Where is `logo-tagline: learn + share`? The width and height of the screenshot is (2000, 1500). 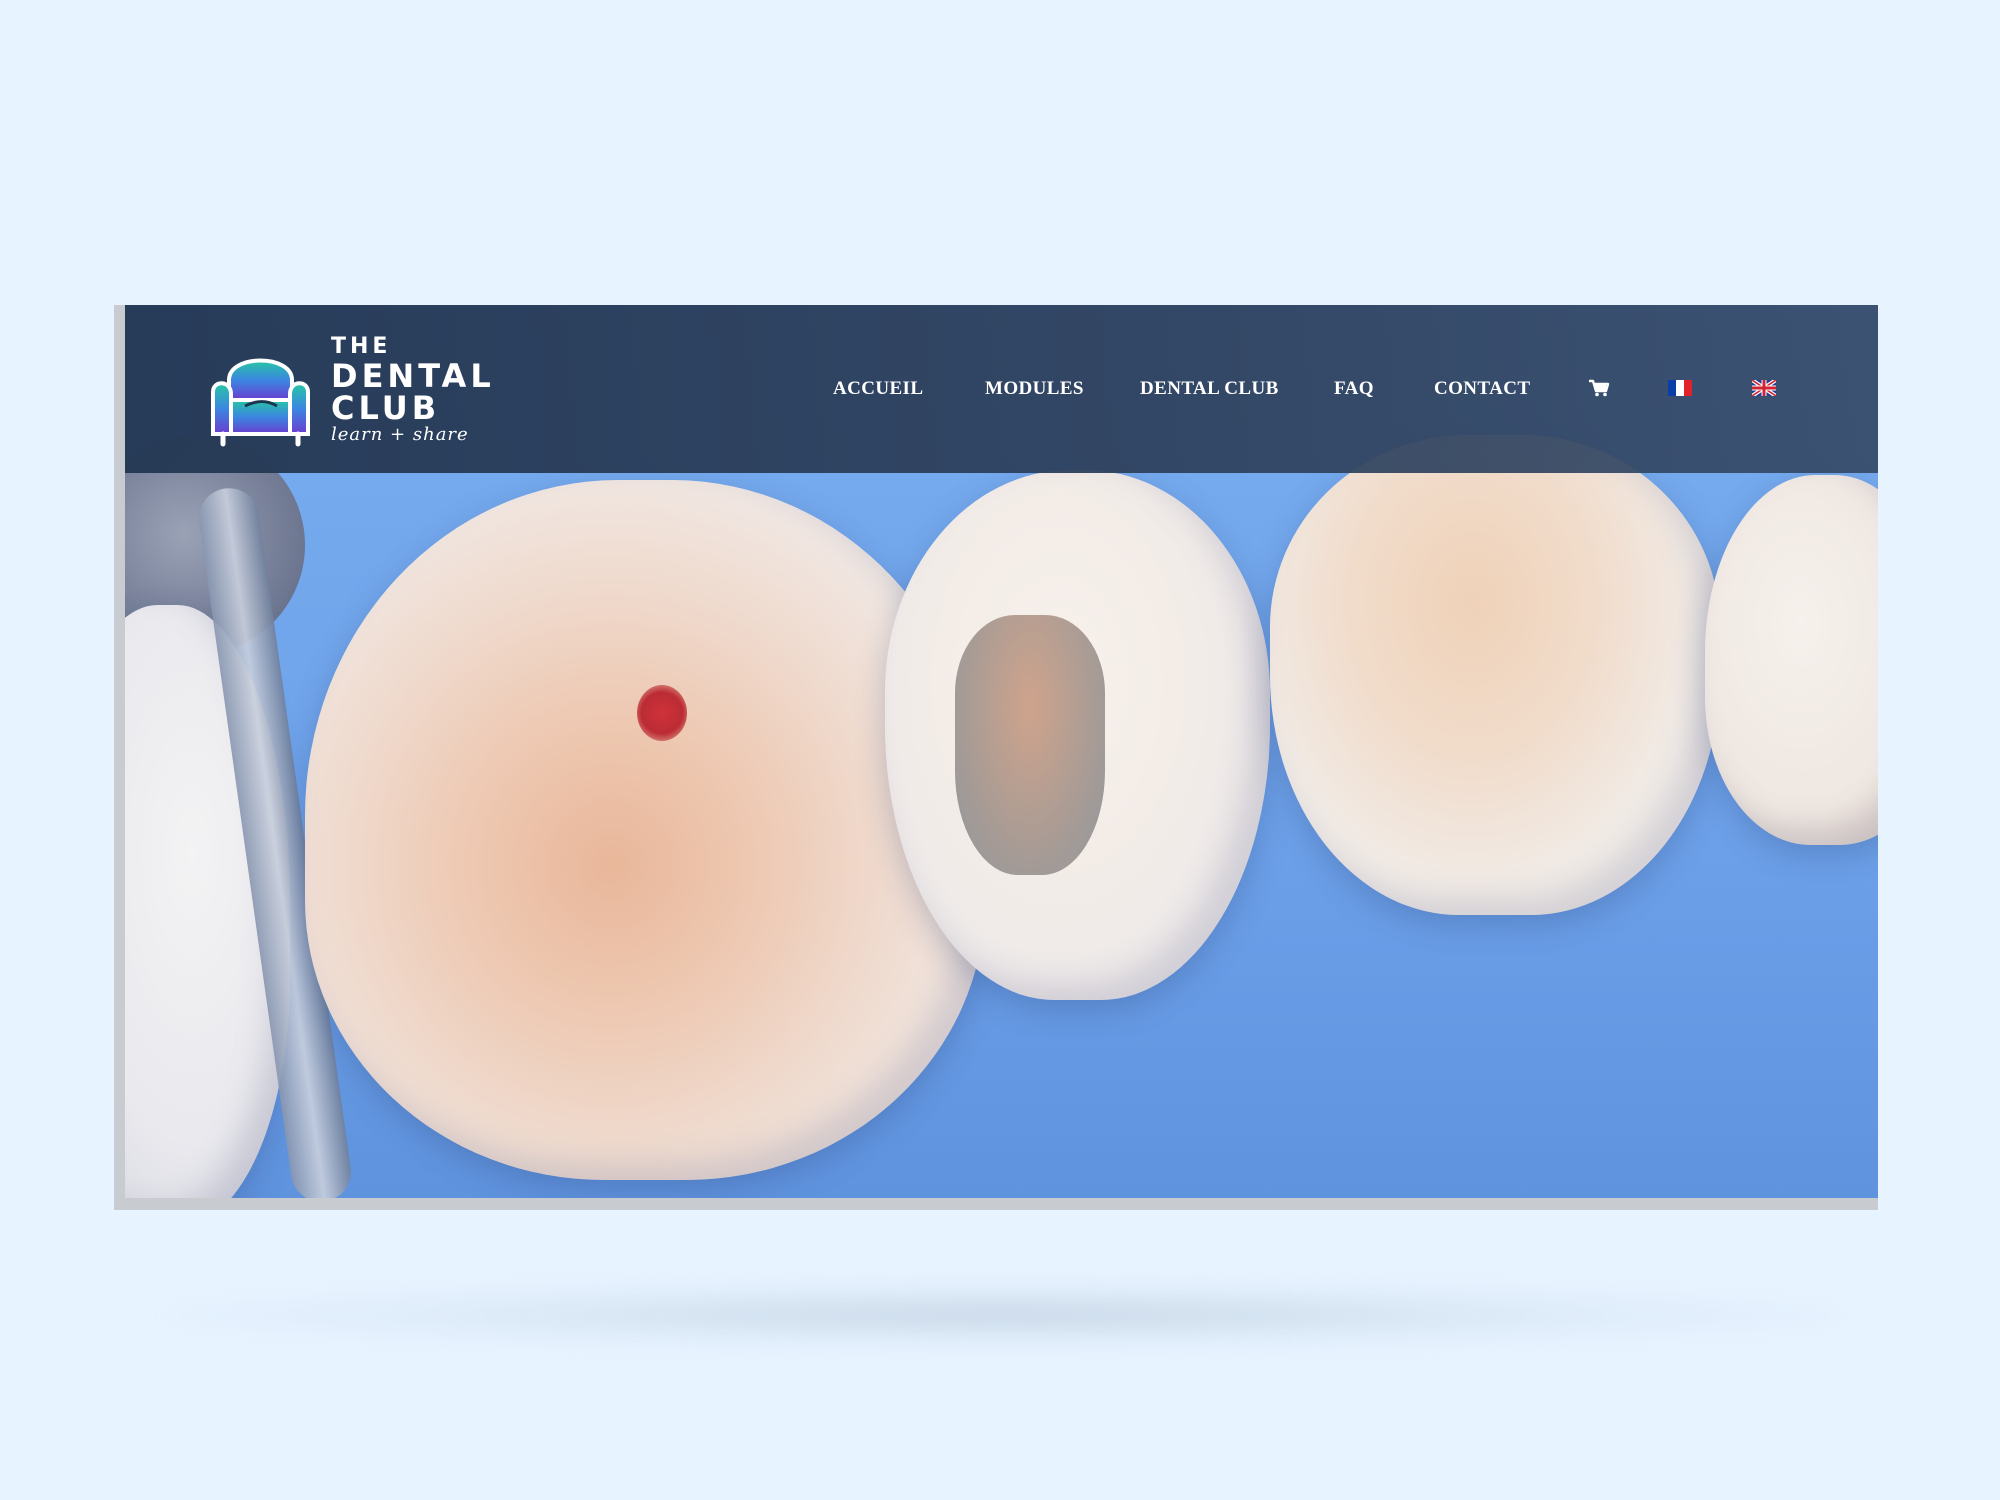
logo-tagline: learn + share is located at coordinates (400, 434).